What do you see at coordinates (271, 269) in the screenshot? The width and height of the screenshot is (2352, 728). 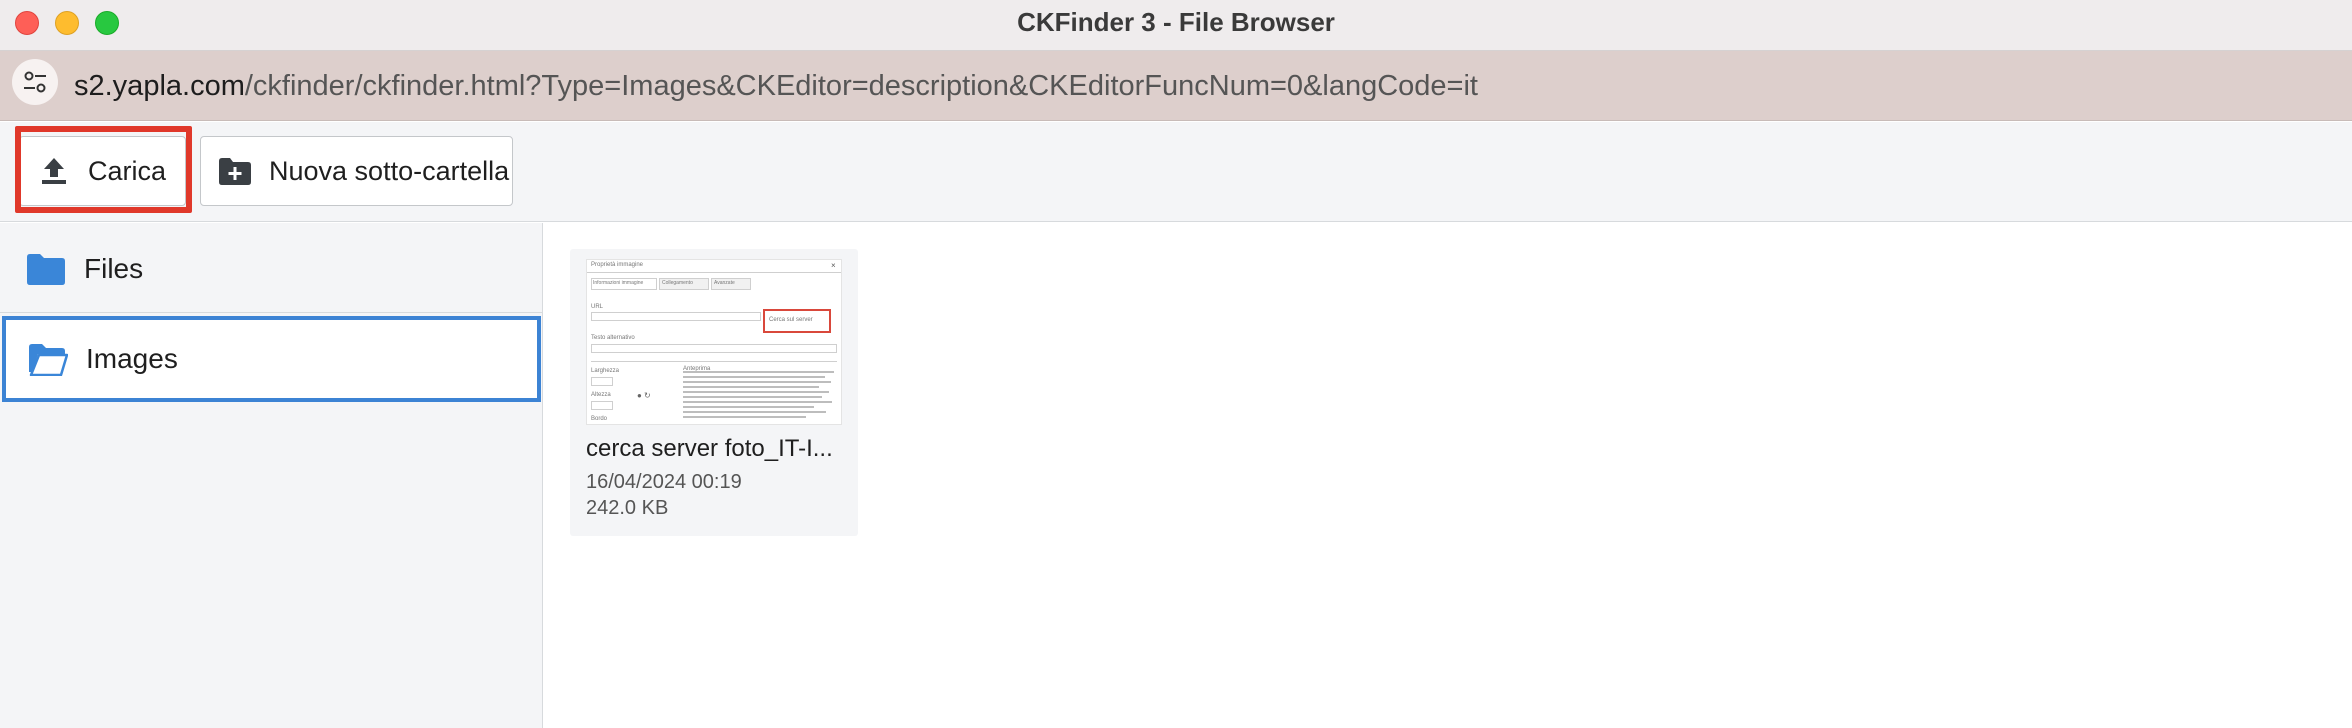 I see `sidebar-item-files: Files` at bounding box center [271, 269].